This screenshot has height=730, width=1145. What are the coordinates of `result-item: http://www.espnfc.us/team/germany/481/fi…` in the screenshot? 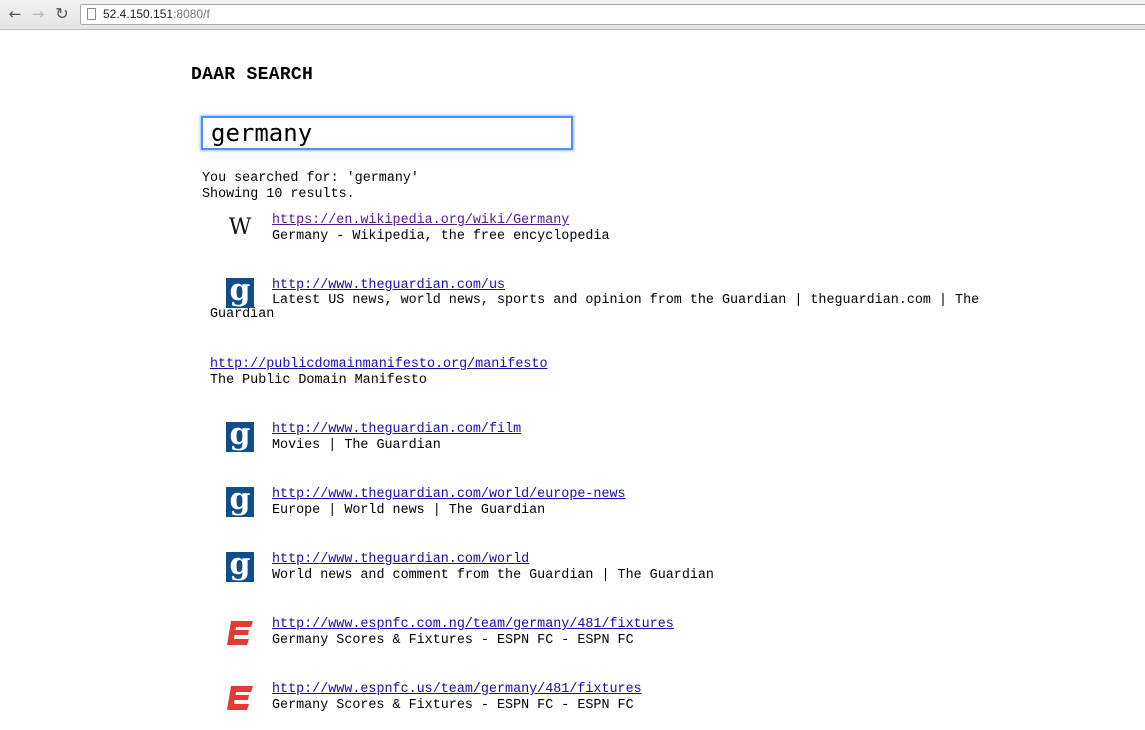 It's located at (625, 697).